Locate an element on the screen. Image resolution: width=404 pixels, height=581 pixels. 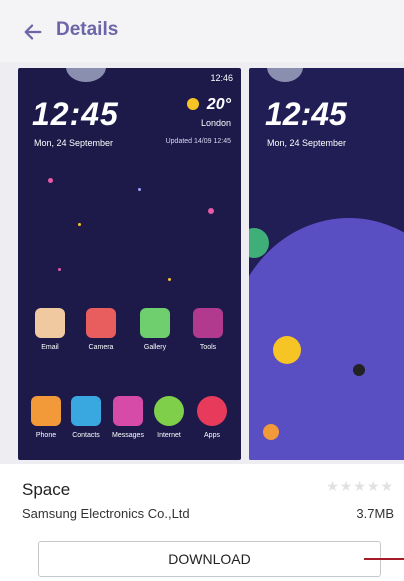
app-icon-internet: Internet is located at coordinates (169, 417).